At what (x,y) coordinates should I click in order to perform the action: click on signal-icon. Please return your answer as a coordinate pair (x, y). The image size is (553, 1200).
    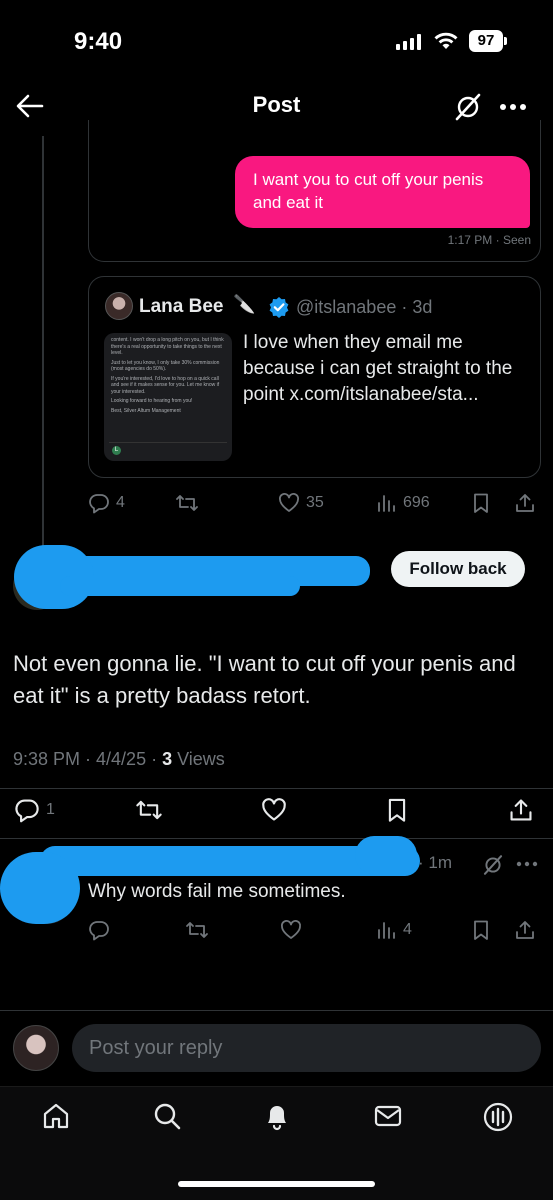
    Looking at the image, I should click on (410, 42).